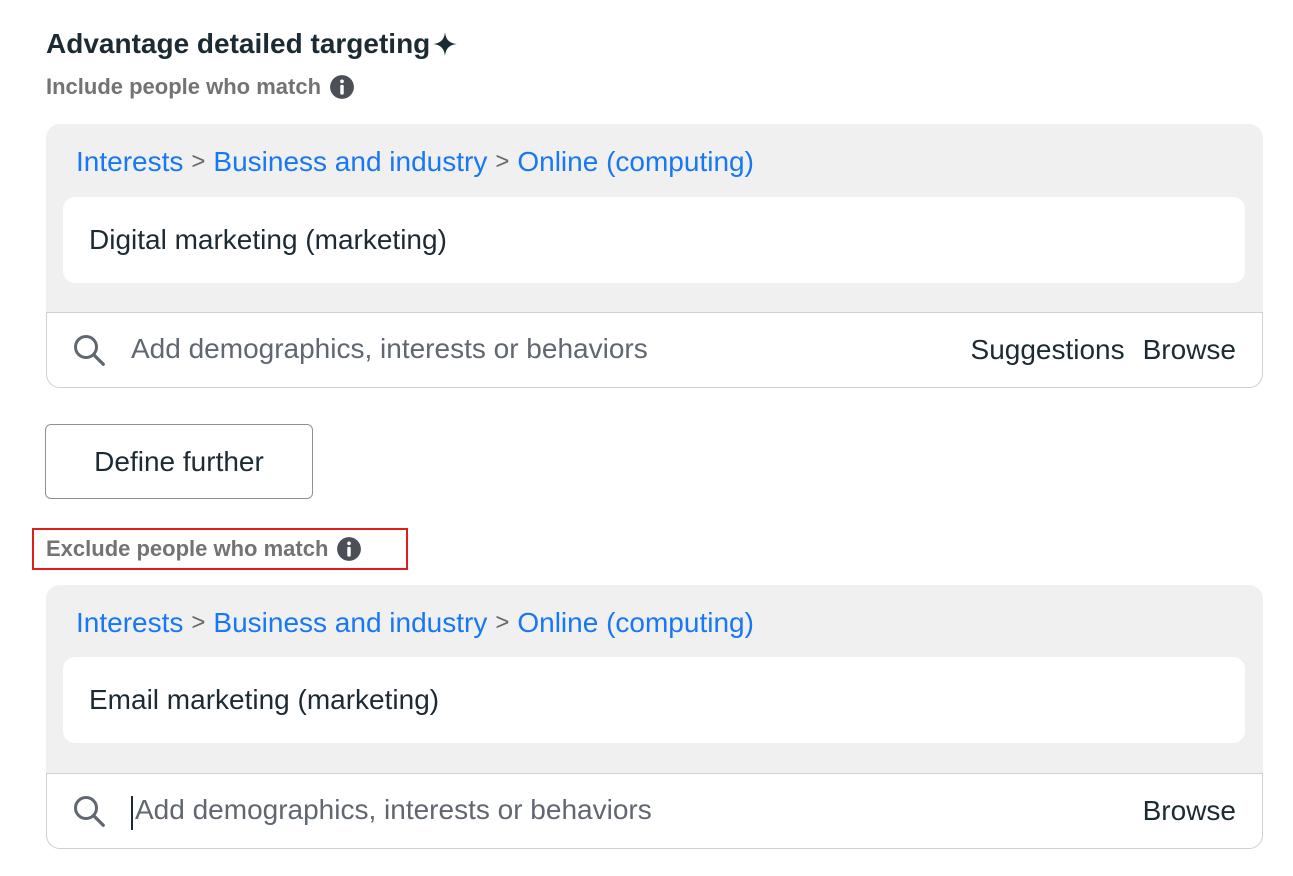  What do you see at coordinates (179, 461) in the screenshot?
I see `define-further-button: Define further` at bounding box center [179, 461].